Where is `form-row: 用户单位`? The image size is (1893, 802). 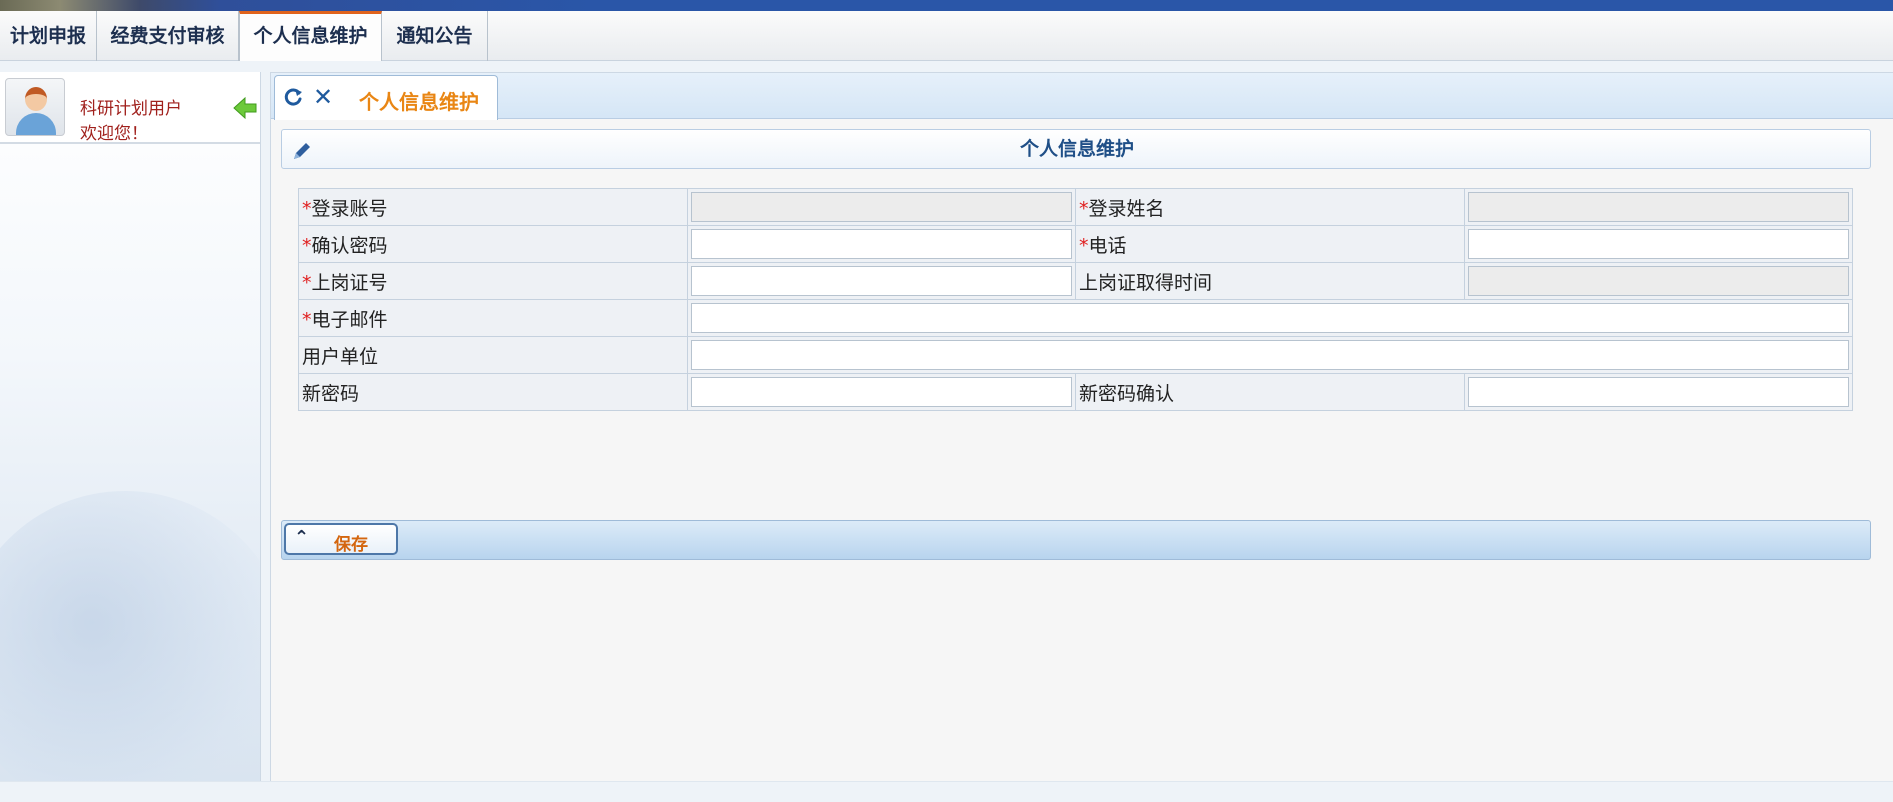
form-row: 用户单位 is located at coordinates (1075, 355).